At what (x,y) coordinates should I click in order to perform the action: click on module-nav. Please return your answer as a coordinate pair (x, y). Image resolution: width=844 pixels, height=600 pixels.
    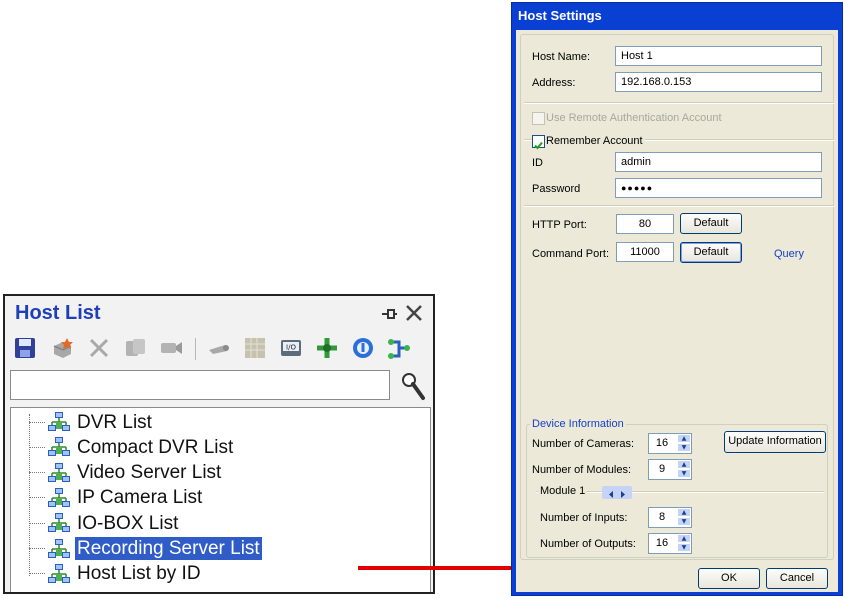
    Looking at the image, I should click on (617, 492).